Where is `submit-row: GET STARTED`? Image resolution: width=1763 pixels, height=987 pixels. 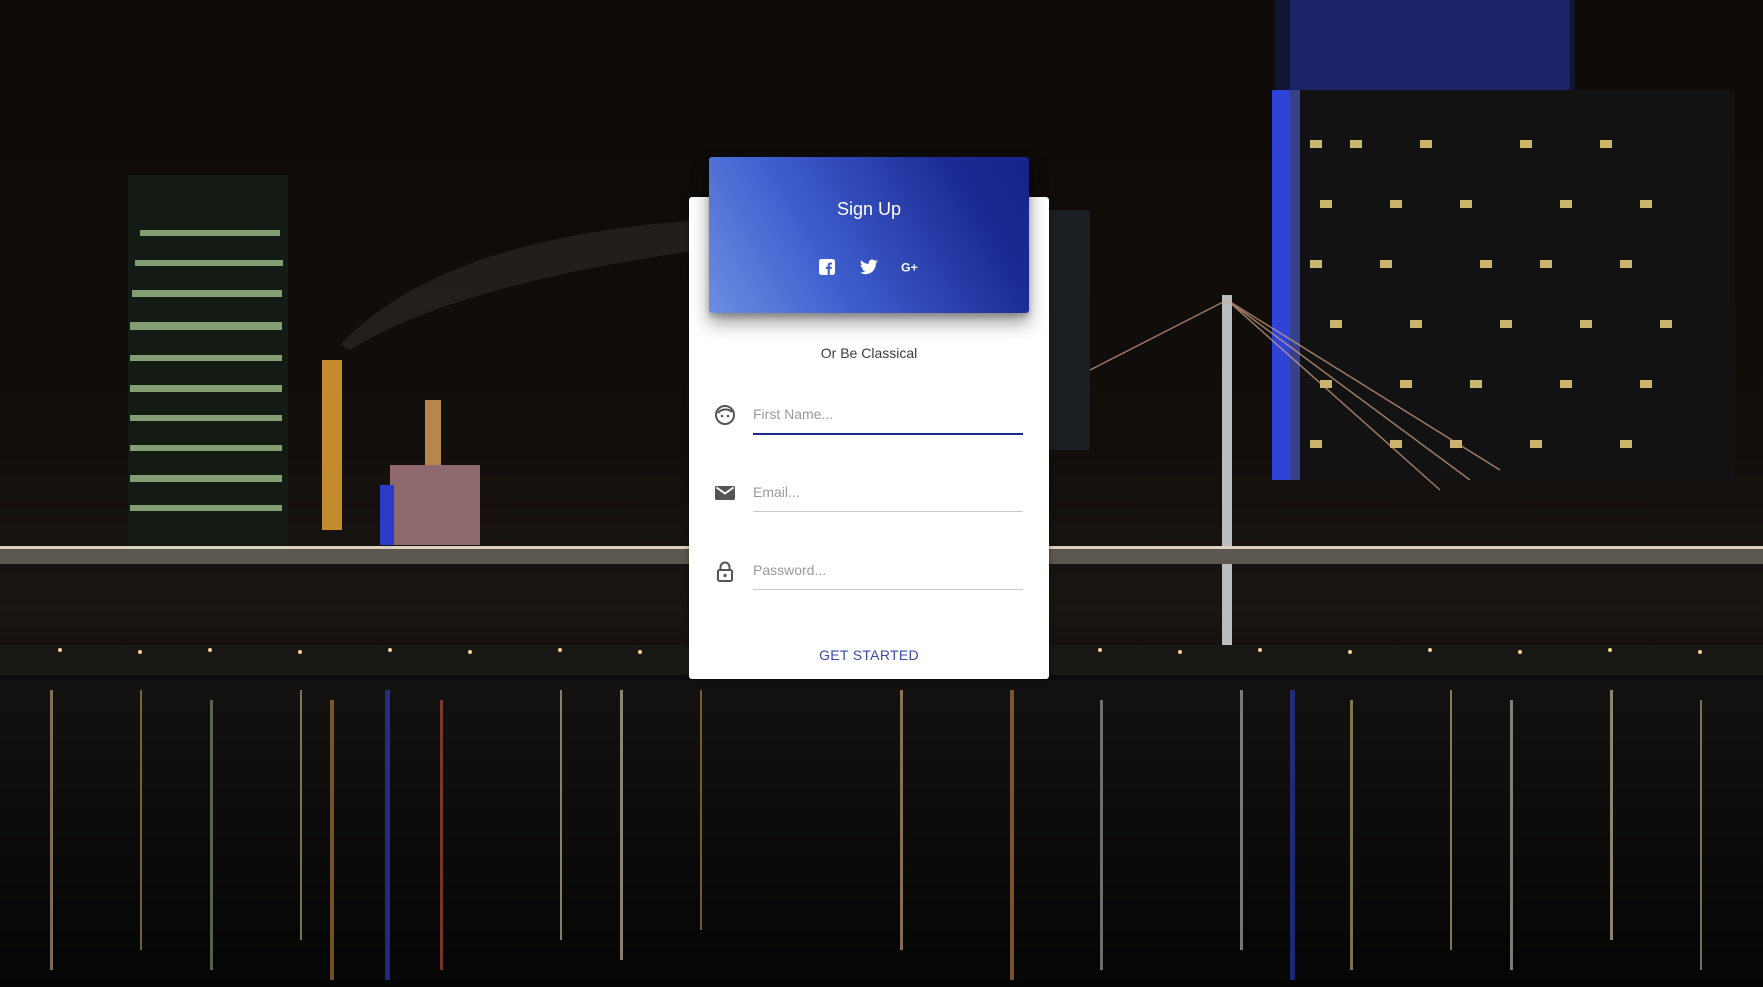 submit-row: GET STARTED is located at coordinates (869, 655).